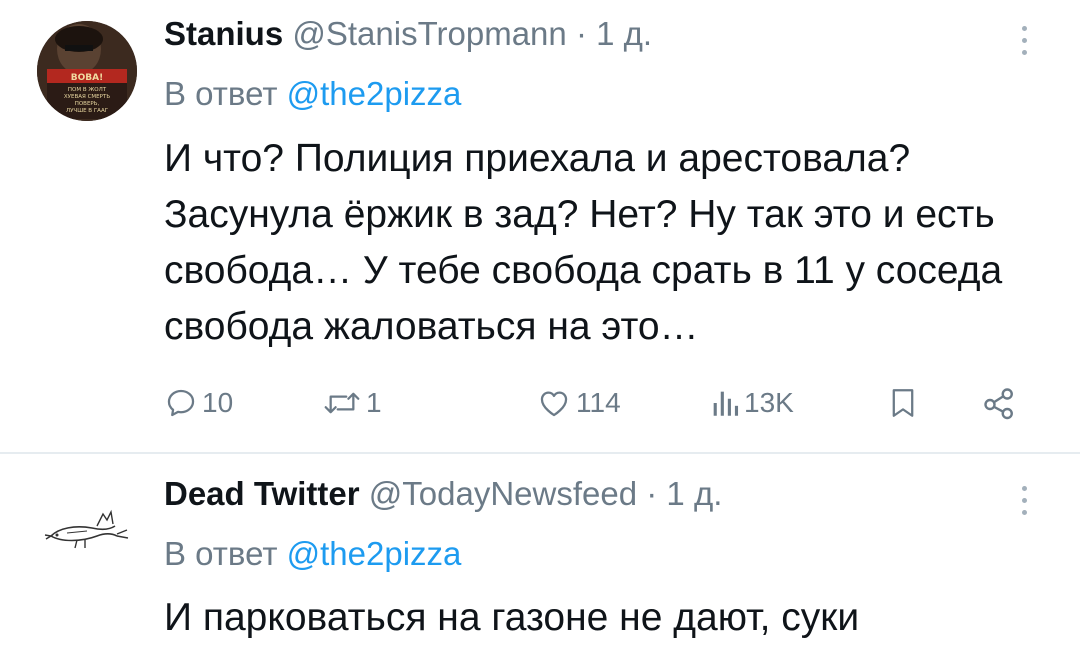 The image size is (1080, 650). What do you see at coordinates (198, 403) in the screenshot?
I see `reply-button: 10` at bounding box center [198, 403].